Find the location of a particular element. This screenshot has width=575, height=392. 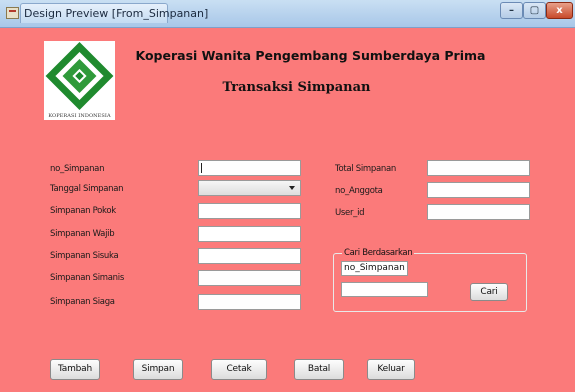

simpanan-sisuka-input is located at coordinates (249, 256).